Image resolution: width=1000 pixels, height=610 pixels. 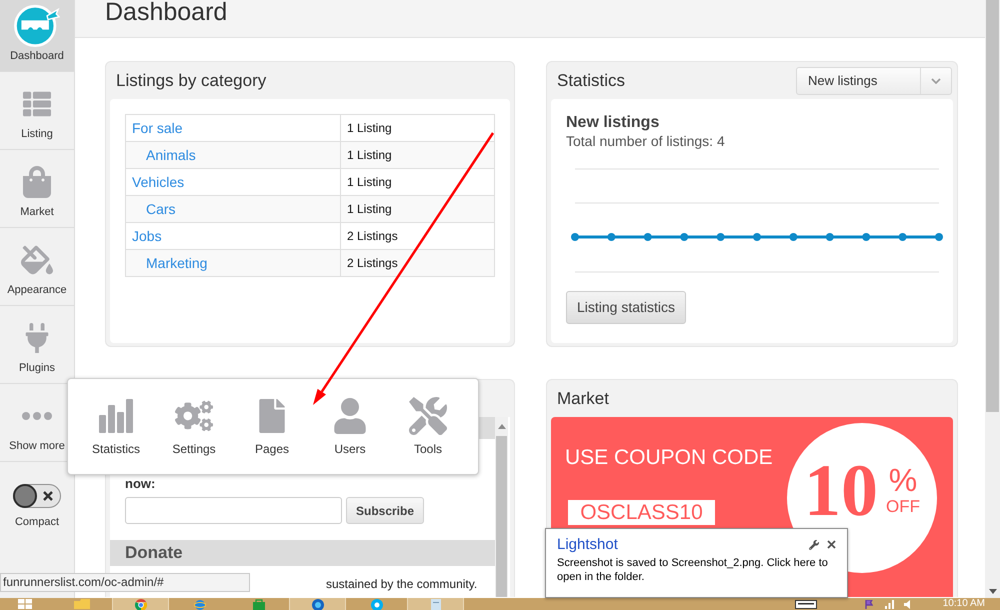 What do you see at coordinates (37, 25) in the screenshot?
I see `mask-logo-icon` at bounding box center [37, 25].